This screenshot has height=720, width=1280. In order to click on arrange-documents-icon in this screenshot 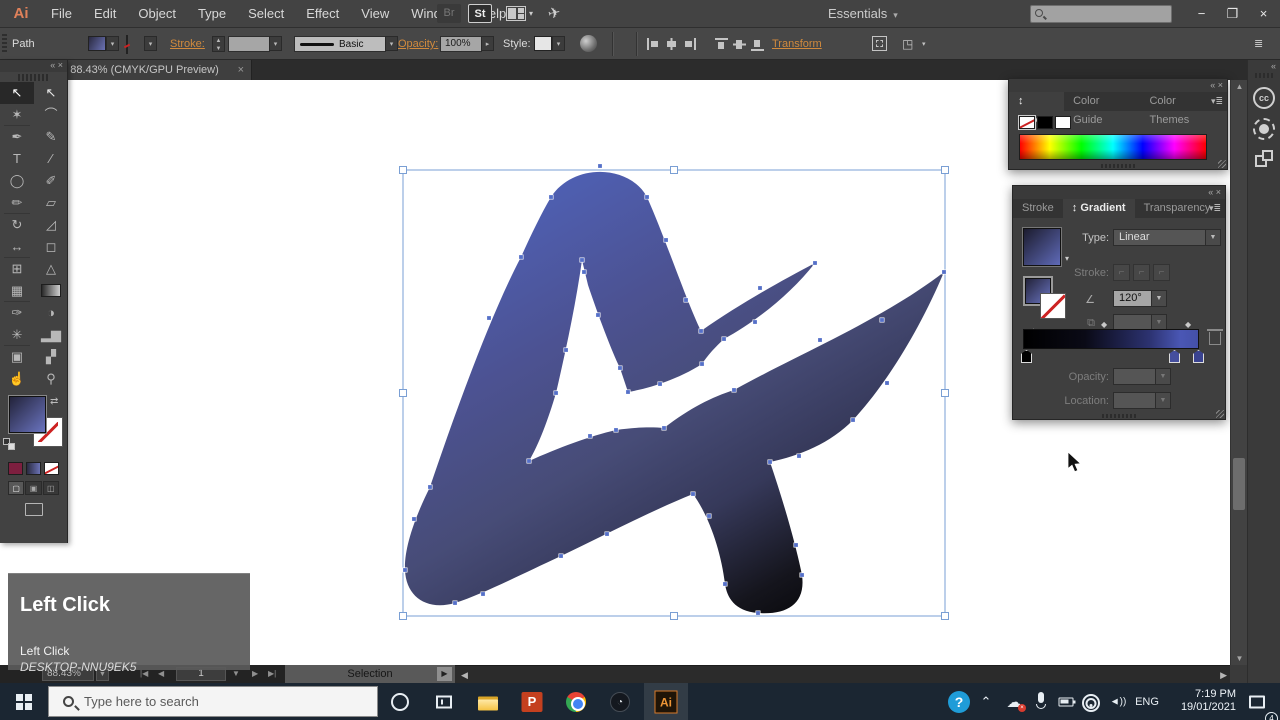, I will do `click(516, 13)`.